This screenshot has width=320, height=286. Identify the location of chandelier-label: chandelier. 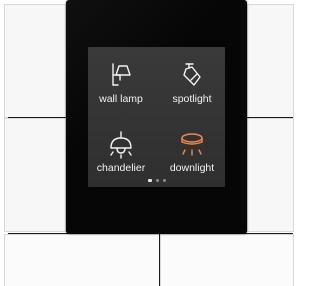
(121, 168).